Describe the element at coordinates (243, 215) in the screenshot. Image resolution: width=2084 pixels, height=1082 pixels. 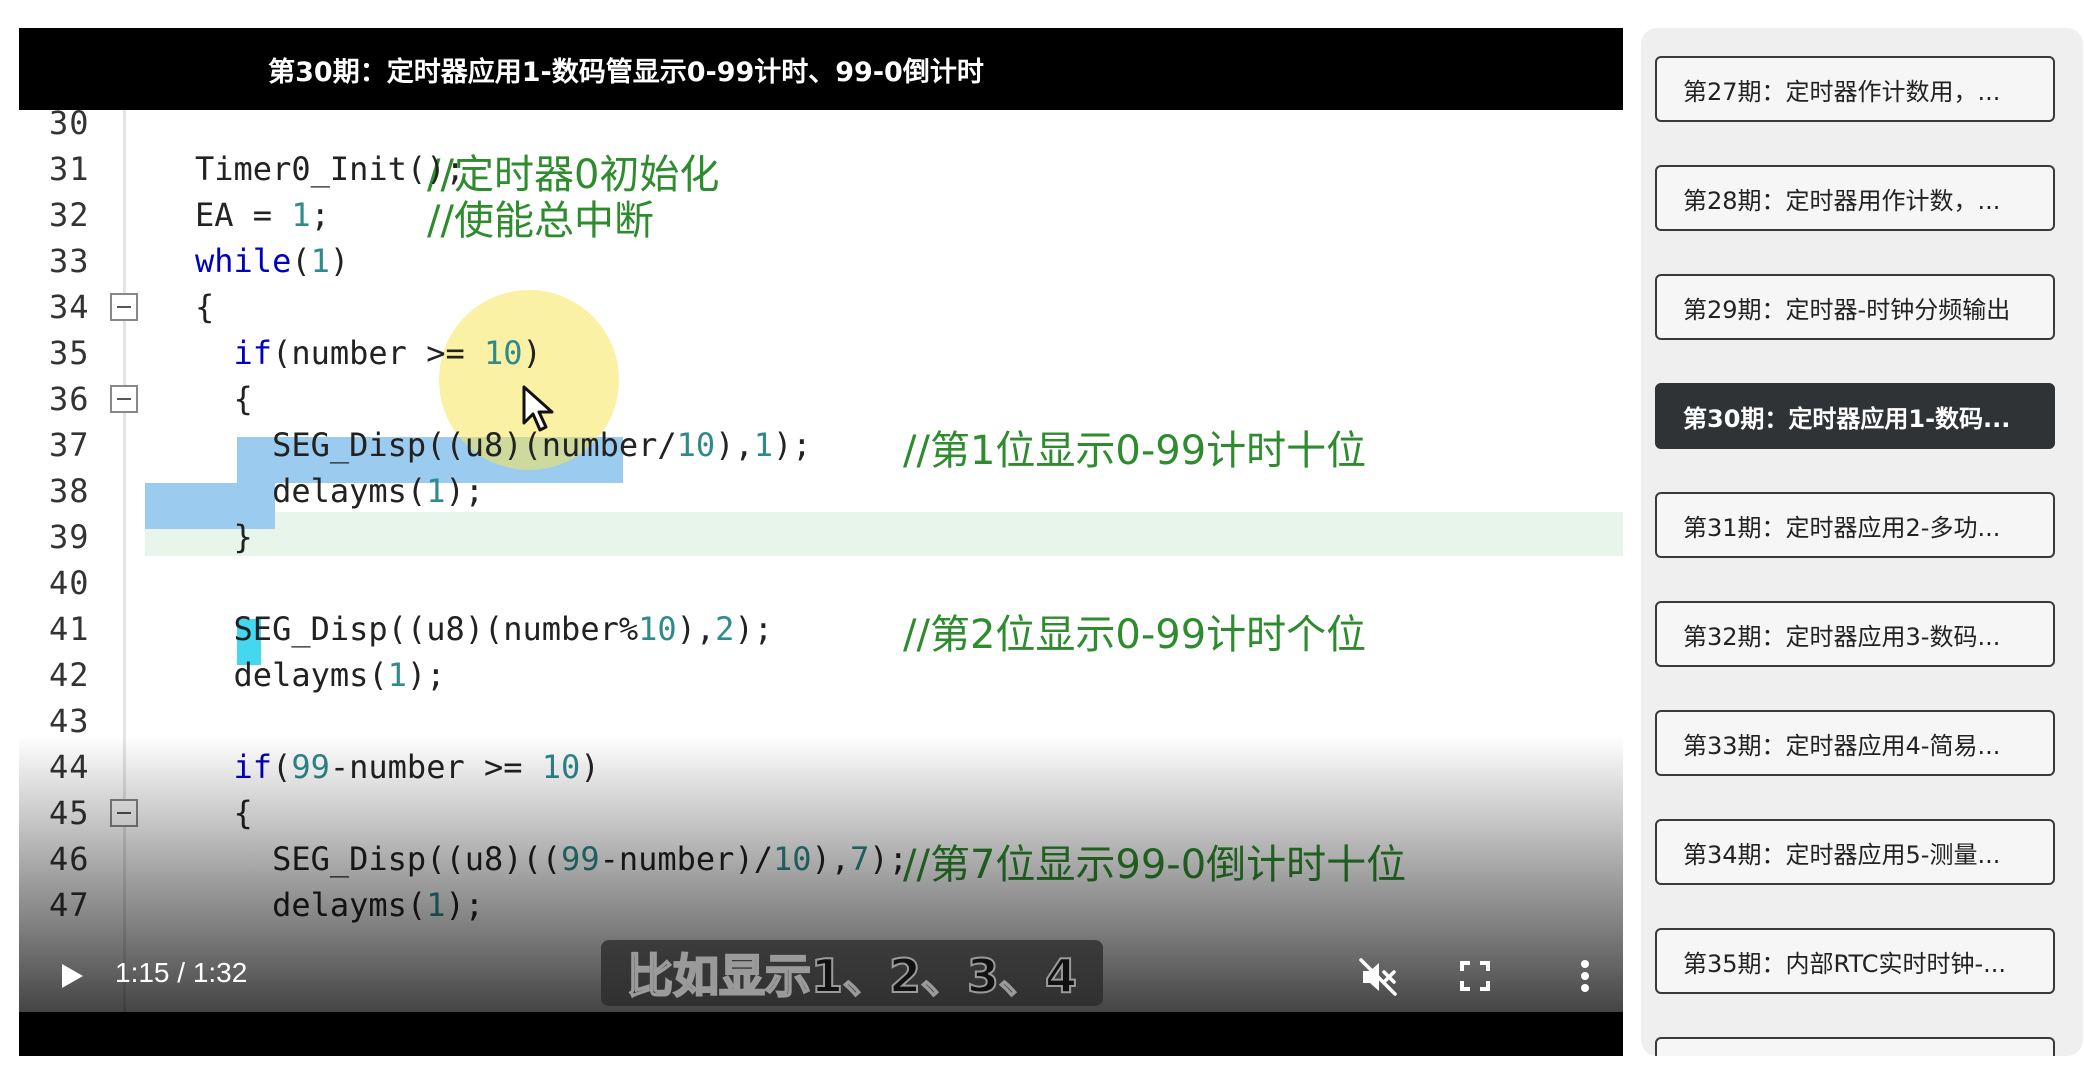
I see `code-token: EA =` at that location.